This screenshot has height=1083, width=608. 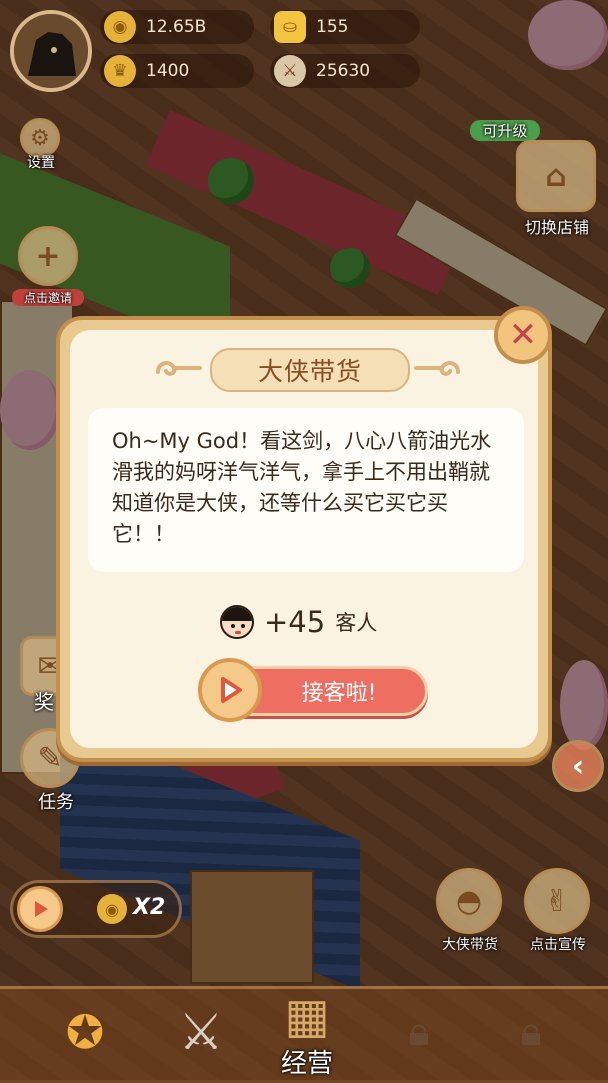 I want to click on trophy-counter: ♛ 1400, so click(x=177, y=71).